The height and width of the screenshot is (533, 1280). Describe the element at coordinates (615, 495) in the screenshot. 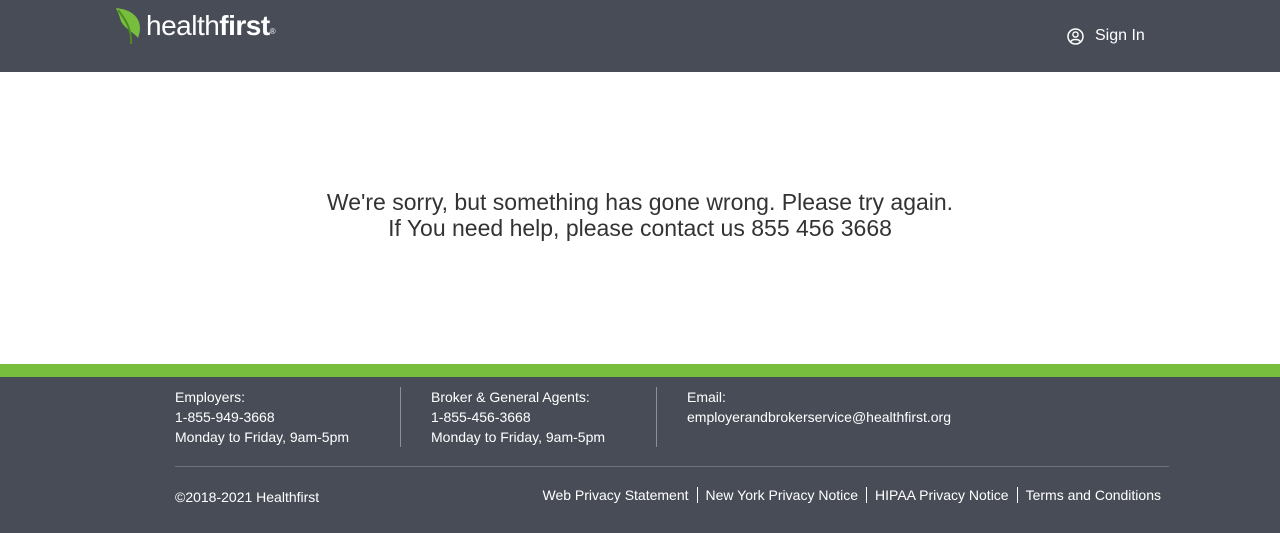

I see `web-privacy-statement-link: Web Privacy Statement` at that location.